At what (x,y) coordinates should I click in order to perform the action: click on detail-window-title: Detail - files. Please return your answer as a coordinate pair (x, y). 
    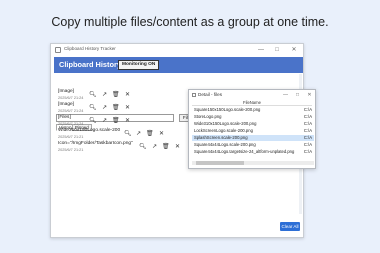
    Looking at the image, I should click on (210, 94).